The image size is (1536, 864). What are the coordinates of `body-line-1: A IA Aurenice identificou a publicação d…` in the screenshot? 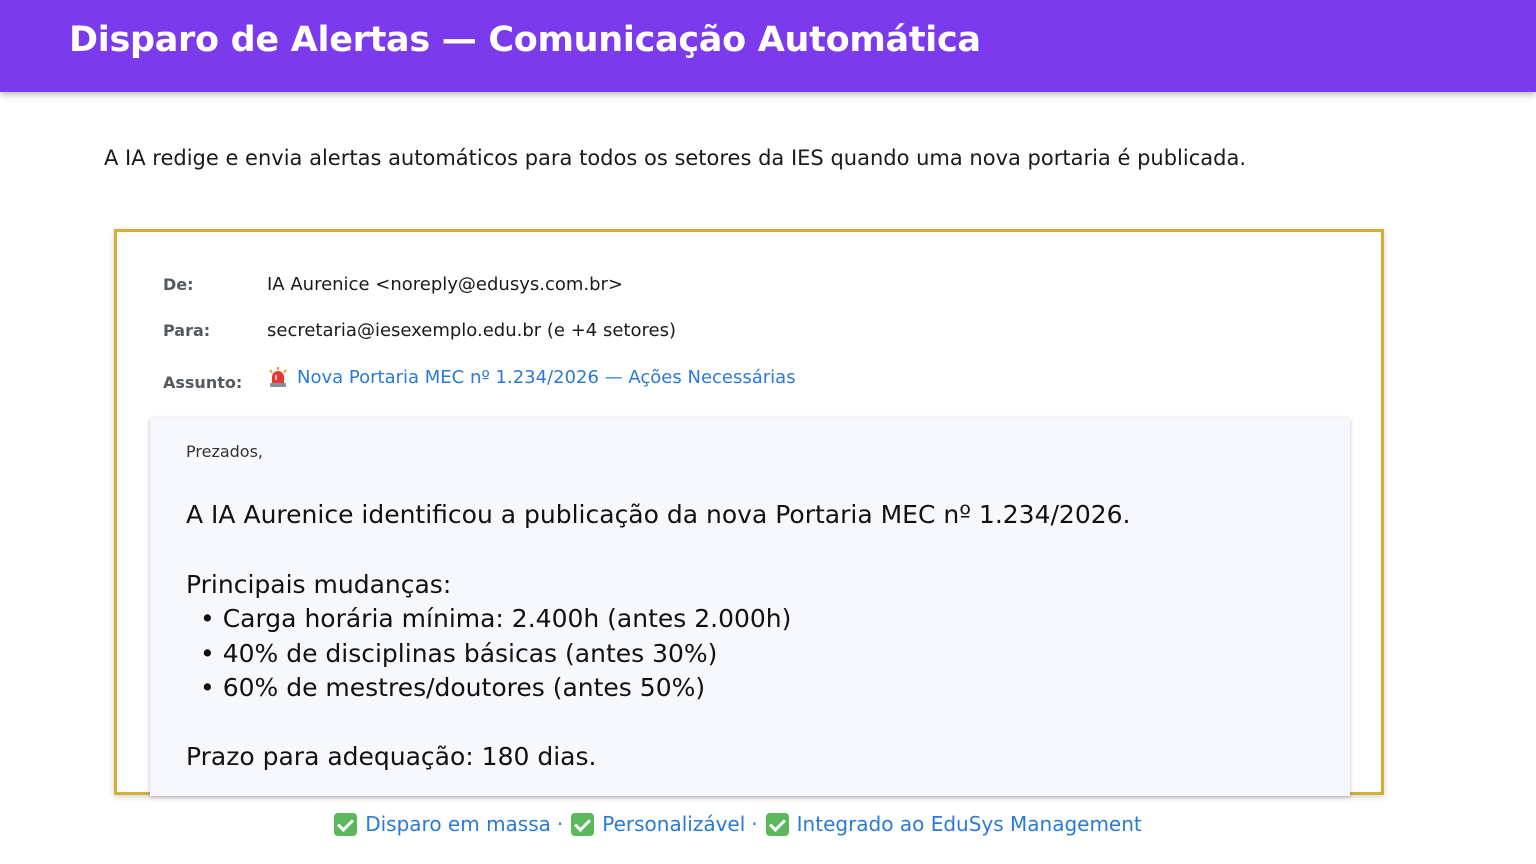 It's located at (658, 514).